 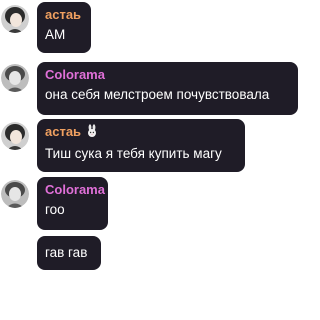 I want to click on message-bubble: гав гав, so click(x=69, y=253).